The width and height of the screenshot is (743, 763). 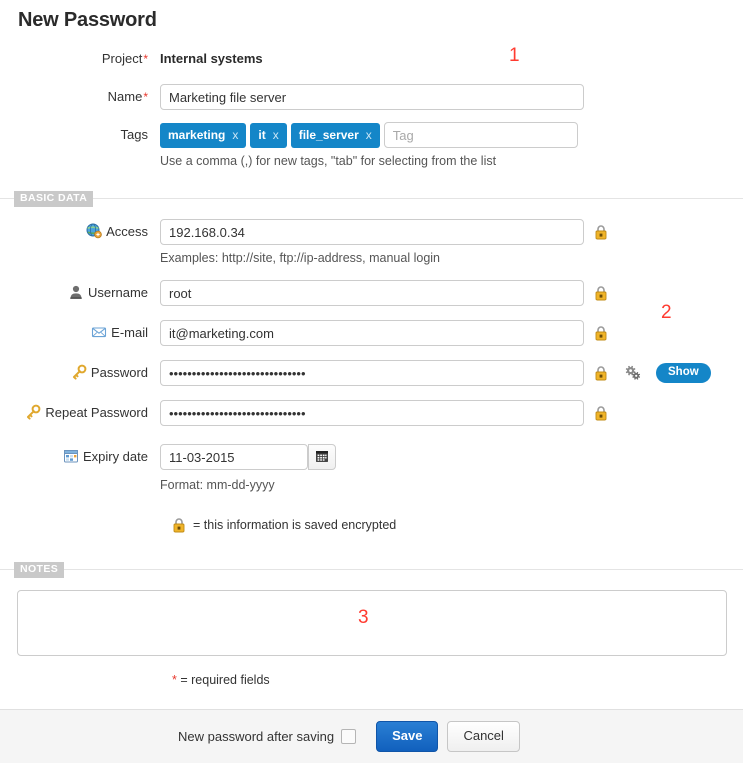 What do you see at coordinates (483, 736) in the screenshot?
I see `cancel-button: Cancel` at bounding box center [483, 736].